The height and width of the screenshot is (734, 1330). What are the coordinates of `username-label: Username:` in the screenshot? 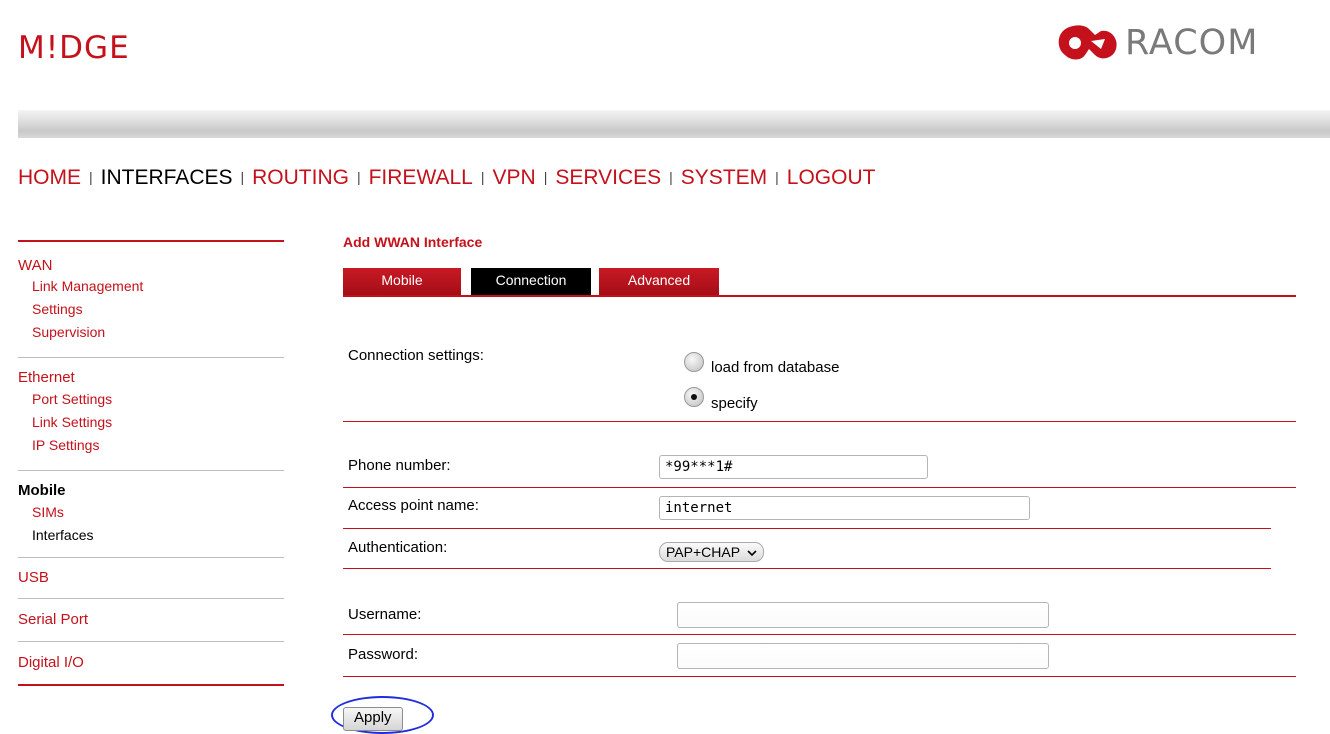 It's located at (385, 614).